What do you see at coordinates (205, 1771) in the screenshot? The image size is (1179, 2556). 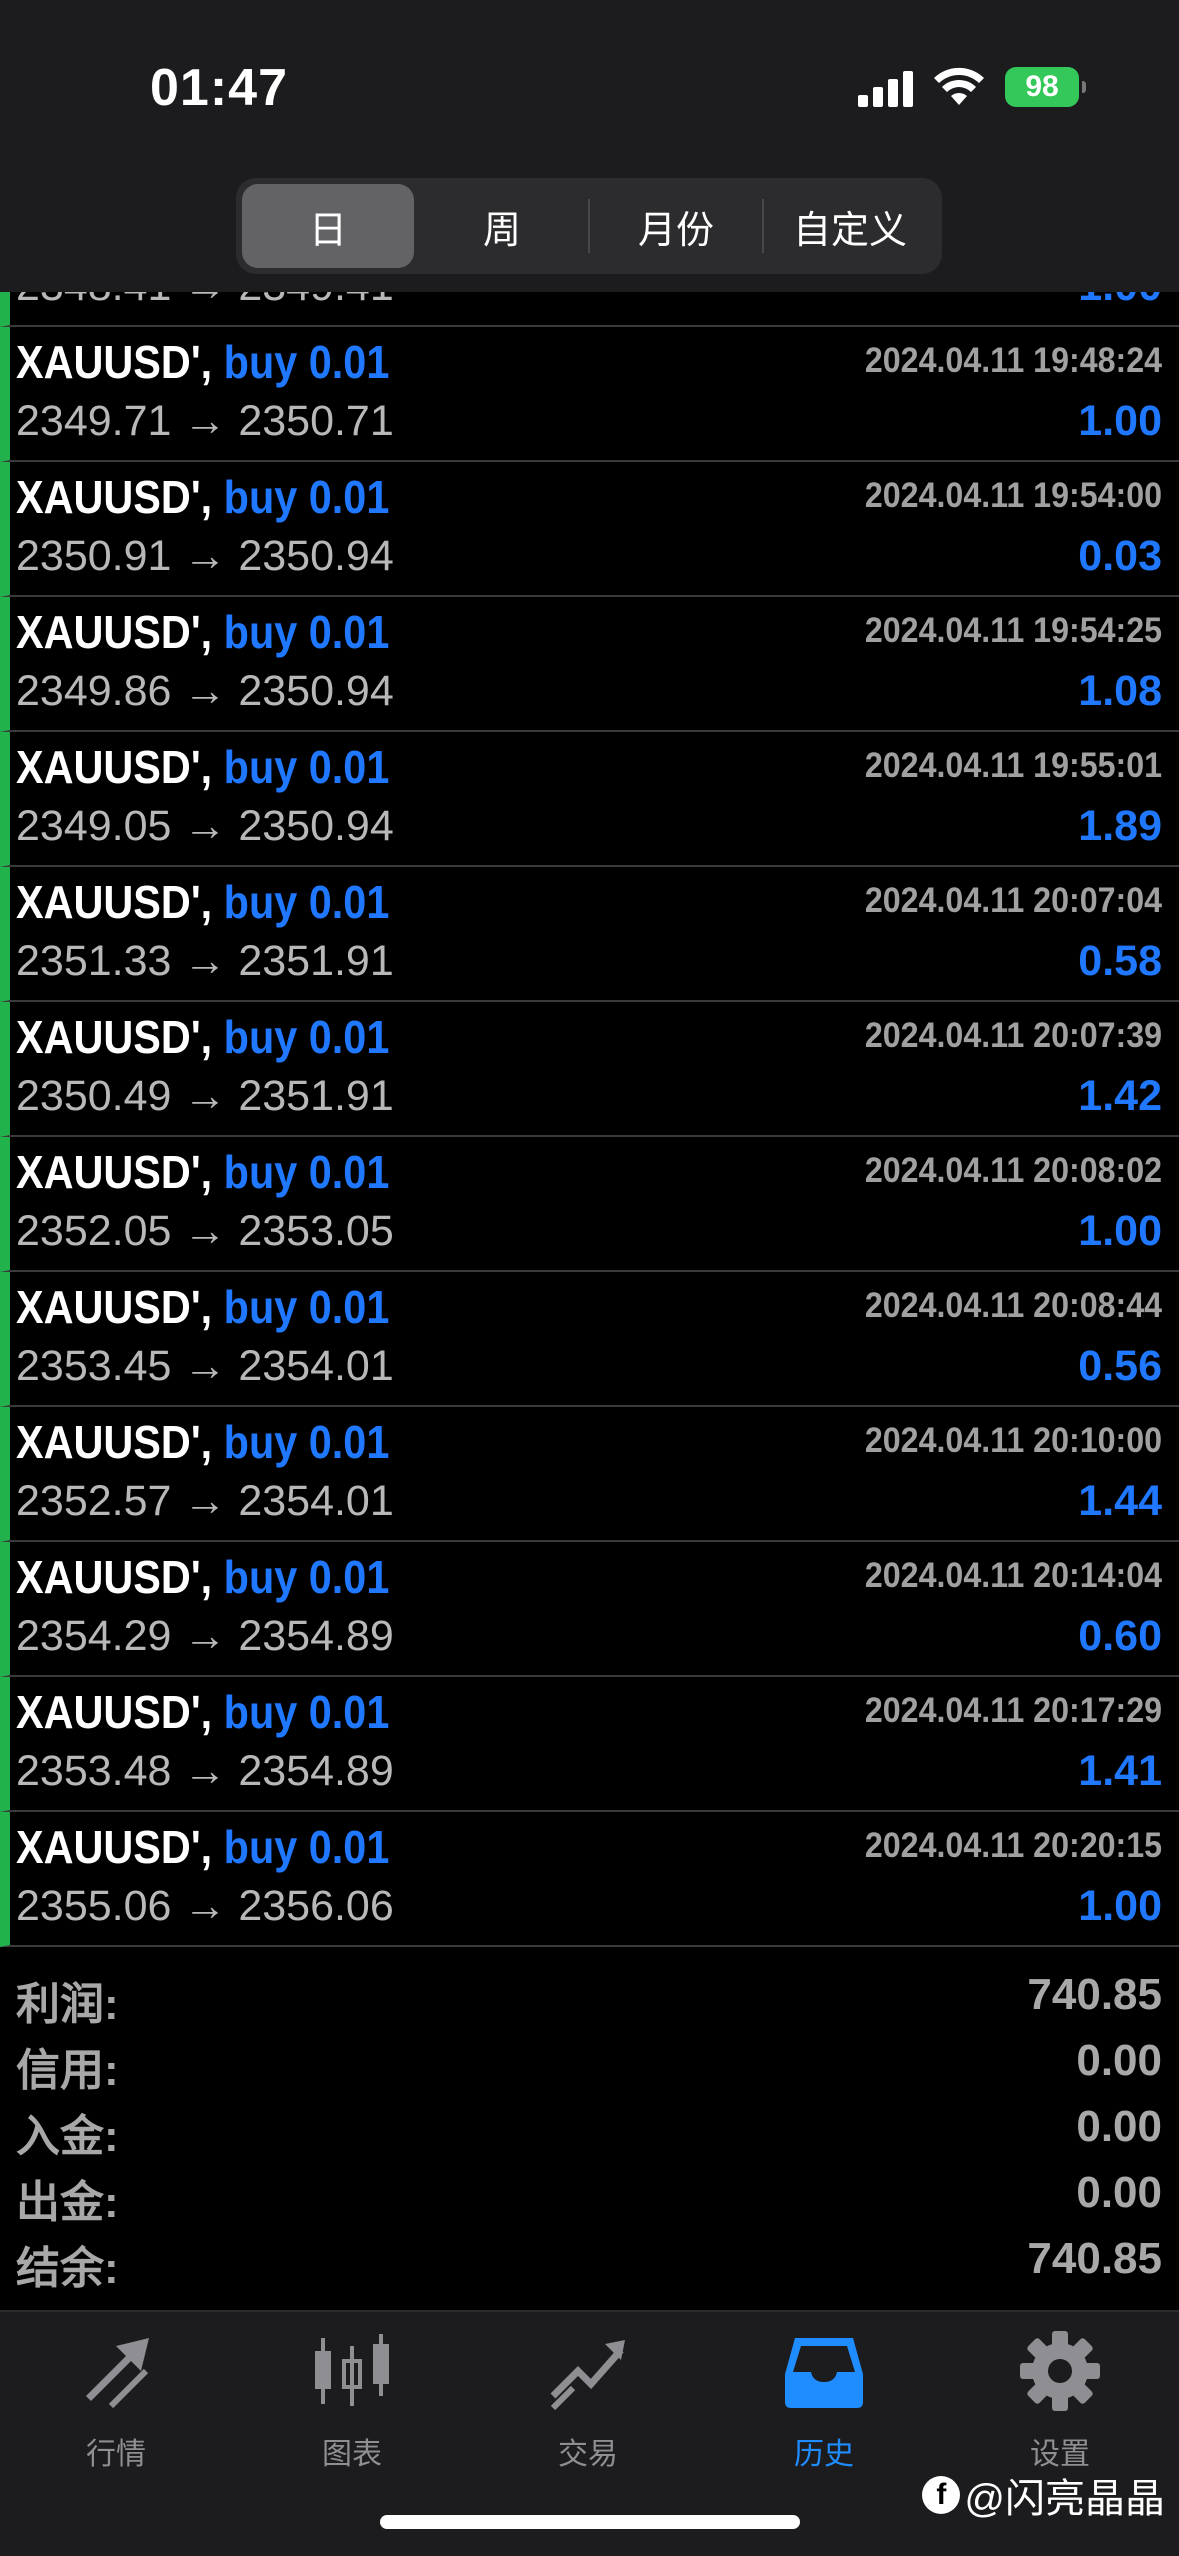 I see `trade-prices: 2353.48 → 2354.89` at bounding box center [205, 1771].